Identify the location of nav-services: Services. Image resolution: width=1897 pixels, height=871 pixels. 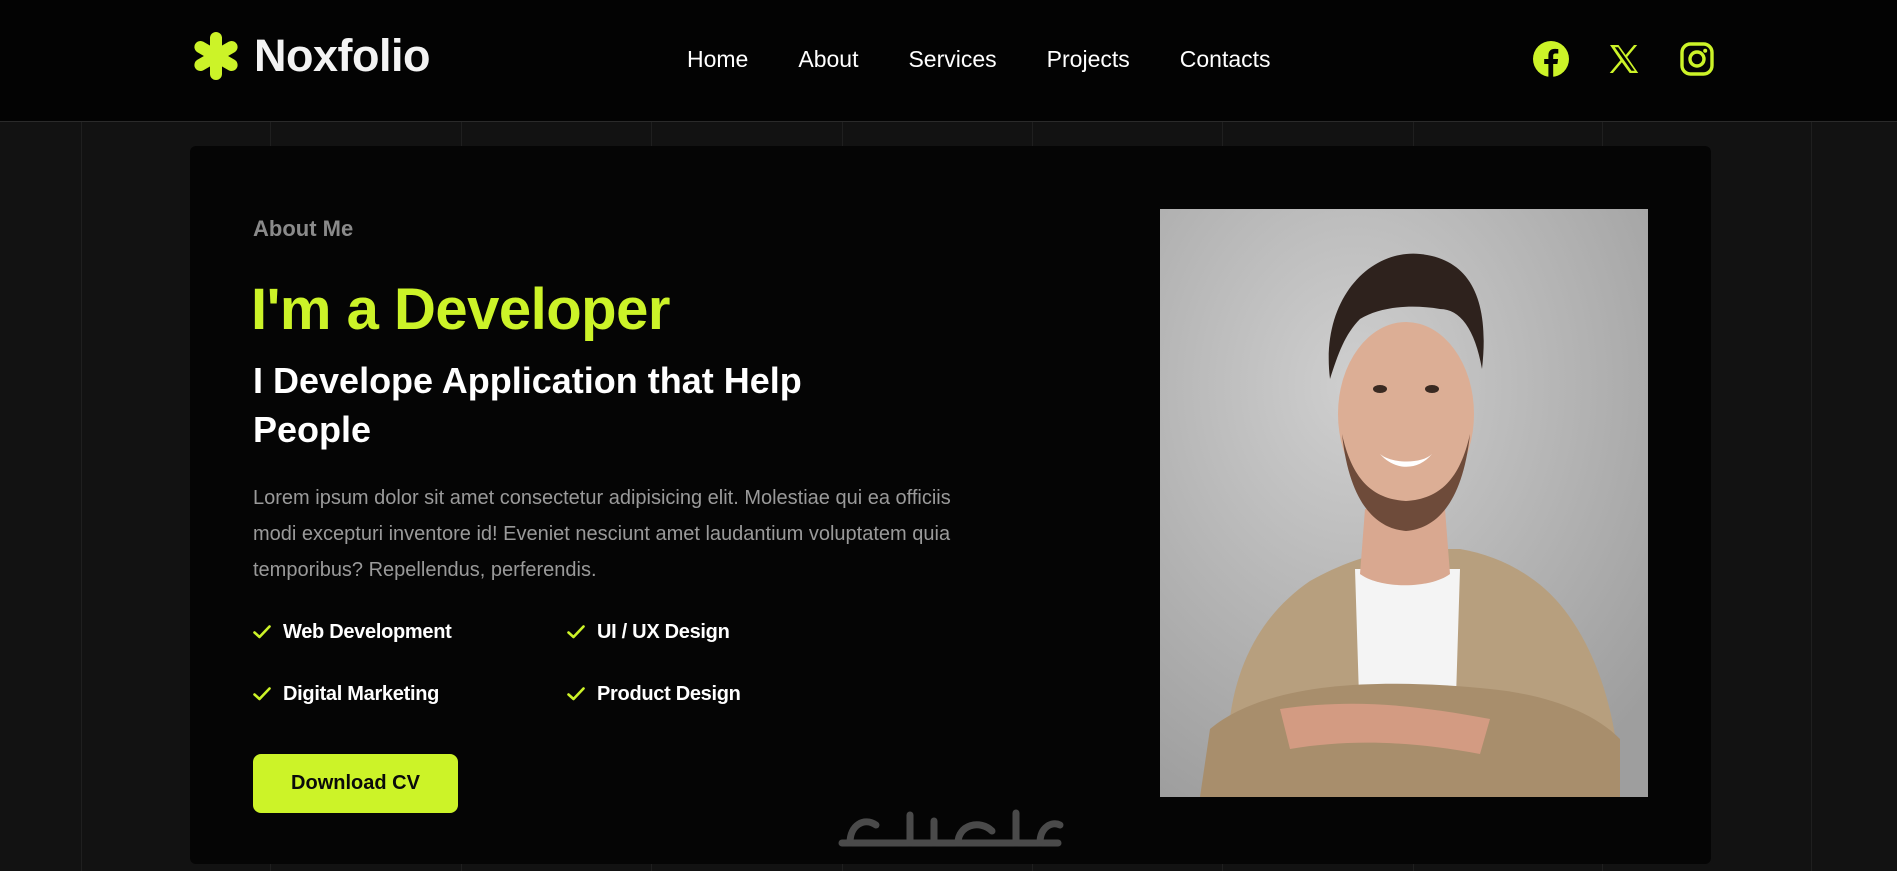
(952, 59).